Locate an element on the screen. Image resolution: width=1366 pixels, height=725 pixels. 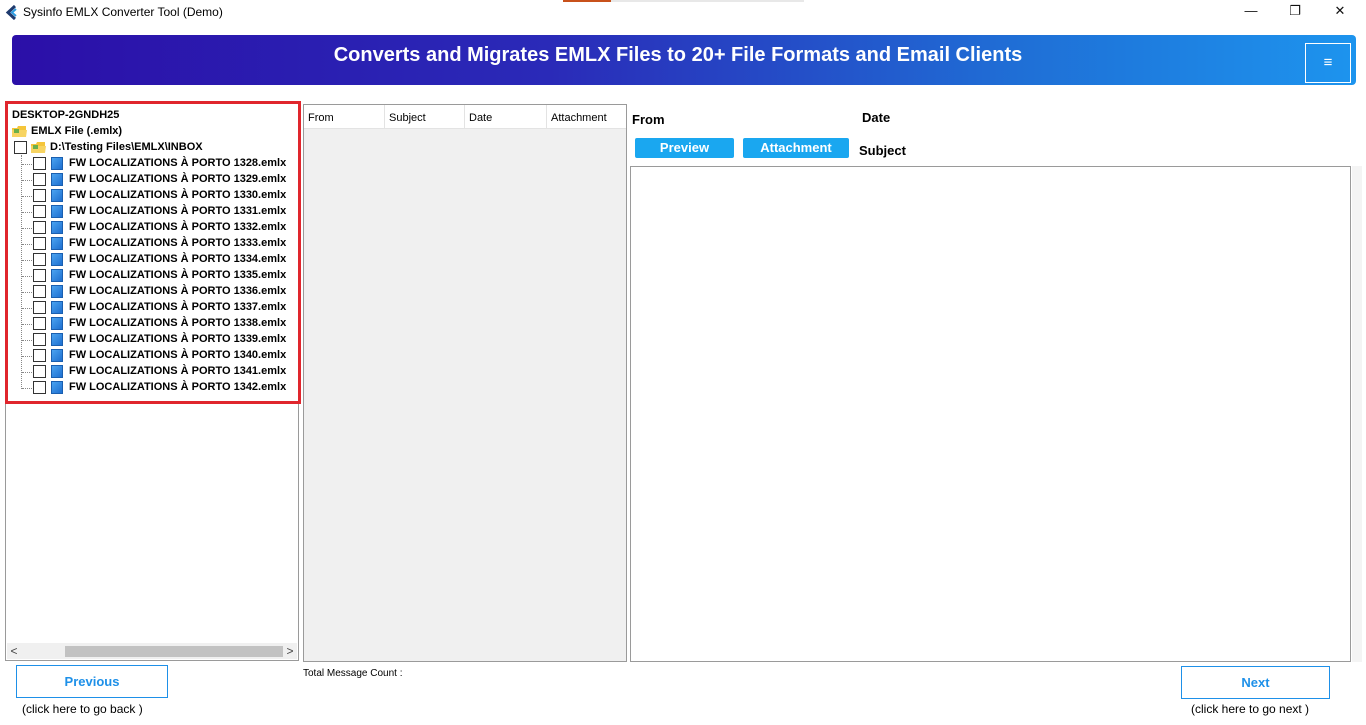
tree-file-item: FW LOCALIZATIONS À PORTO 1330.emlx is located at coordinates (177, 195).